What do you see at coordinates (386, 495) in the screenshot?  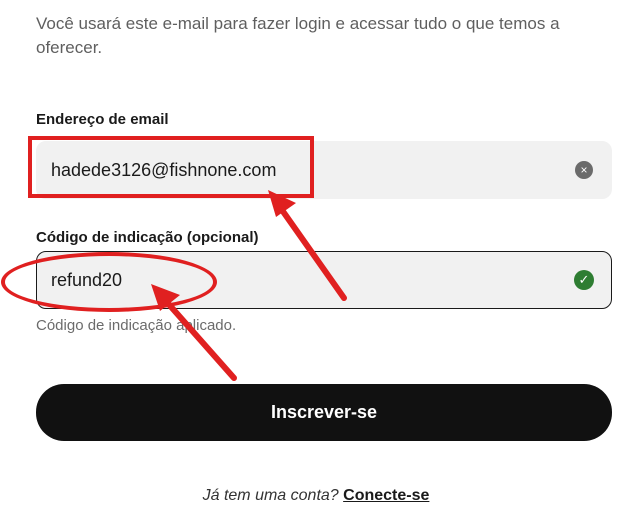 I see `login-link: Conecte-se` at bounding box center [386, 495].